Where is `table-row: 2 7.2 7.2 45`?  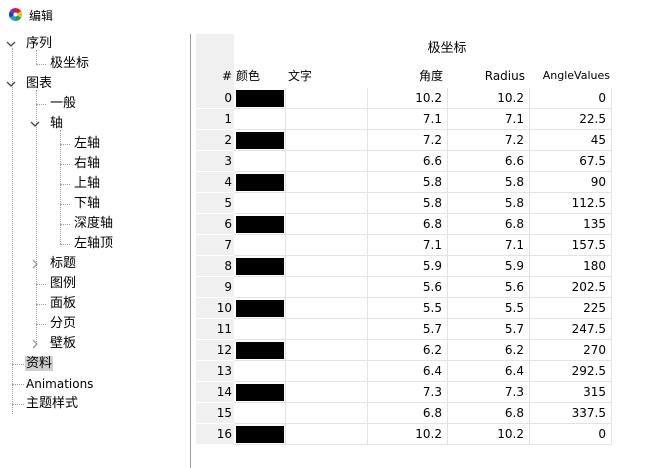
table-row: 2 7.2 7.2 45 is located at coordinates (428, 140).